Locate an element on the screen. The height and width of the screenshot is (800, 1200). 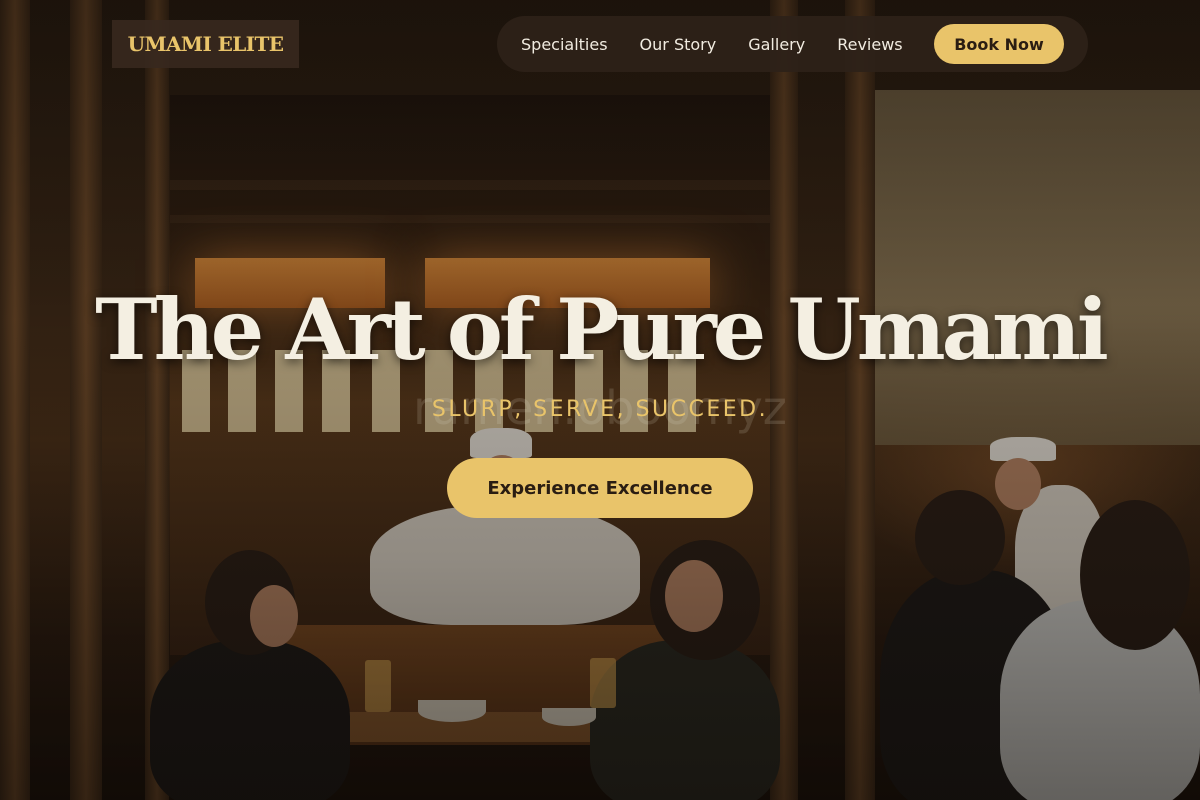
nav-link-reviews: Reviews is located at coordinates (869, 44).